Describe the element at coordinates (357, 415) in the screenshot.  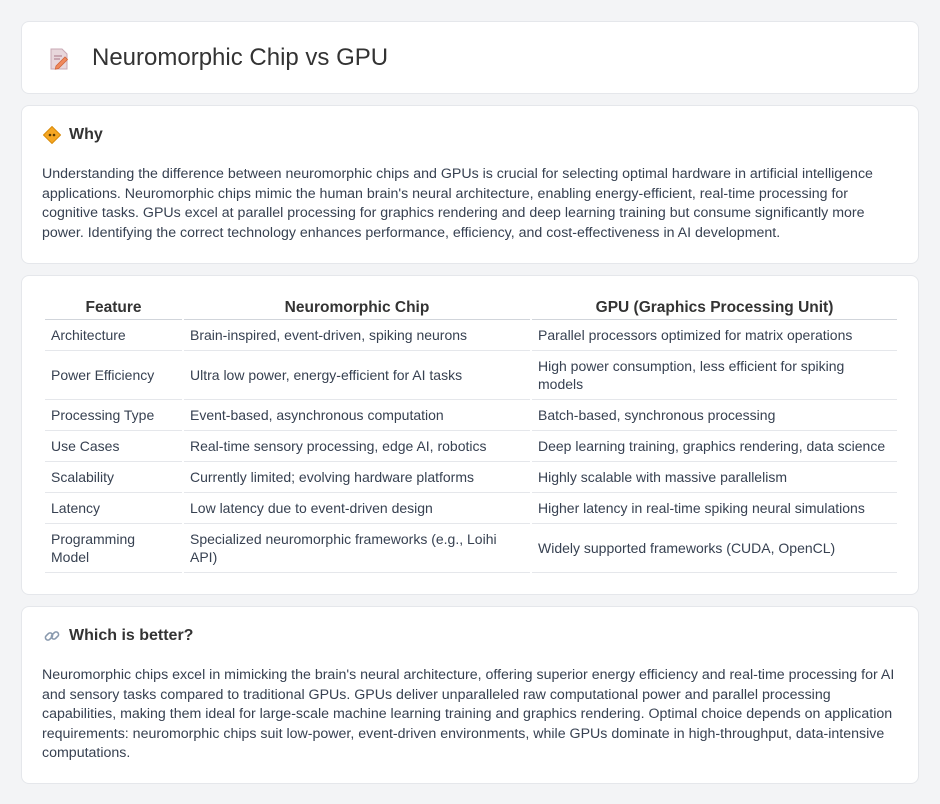
I see `neuromorphic-cell: Event-based, asynchronous computation` at that location.